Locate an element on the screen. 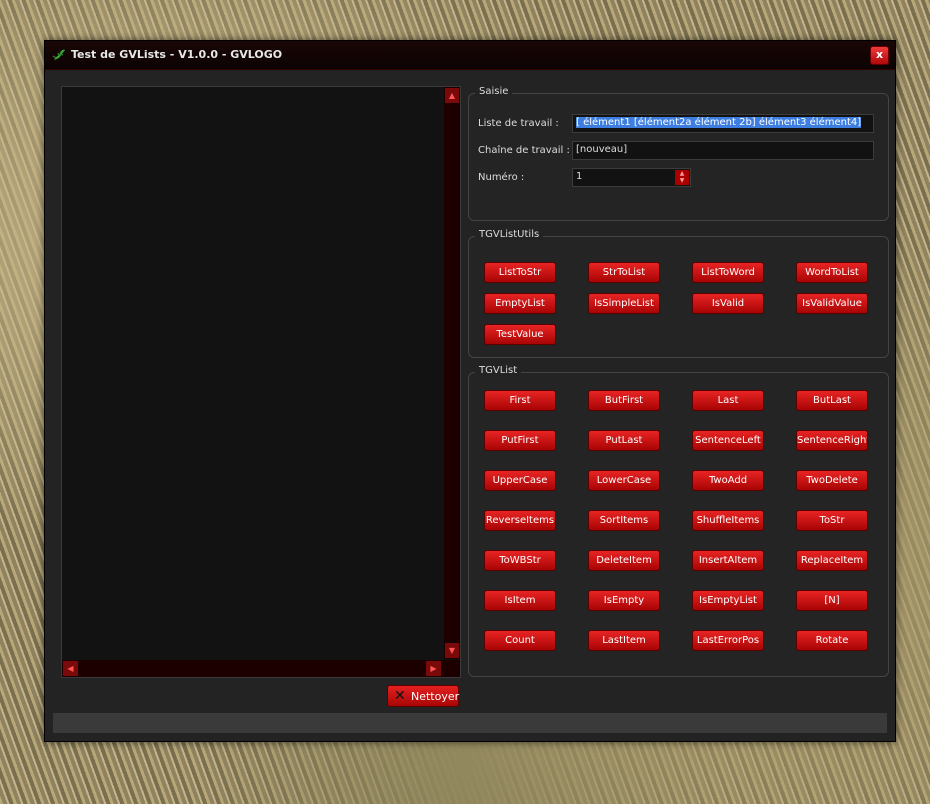  isempty-button: IsEmpty is located at coordinates (624, 600).